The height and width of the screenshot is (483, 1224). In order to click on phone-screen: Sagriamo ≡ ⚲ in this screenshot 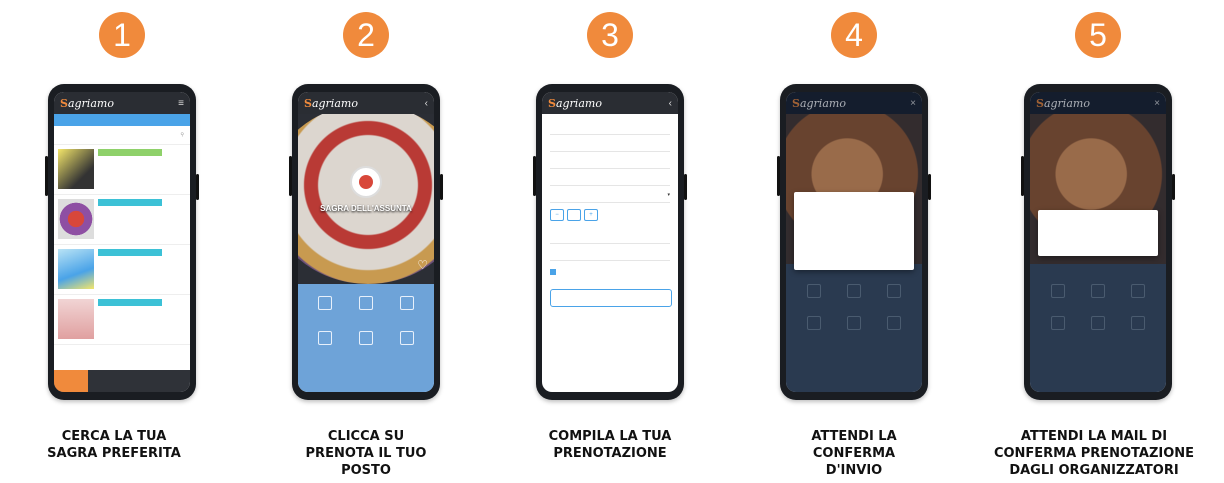, I will do `click(122, 242)`.